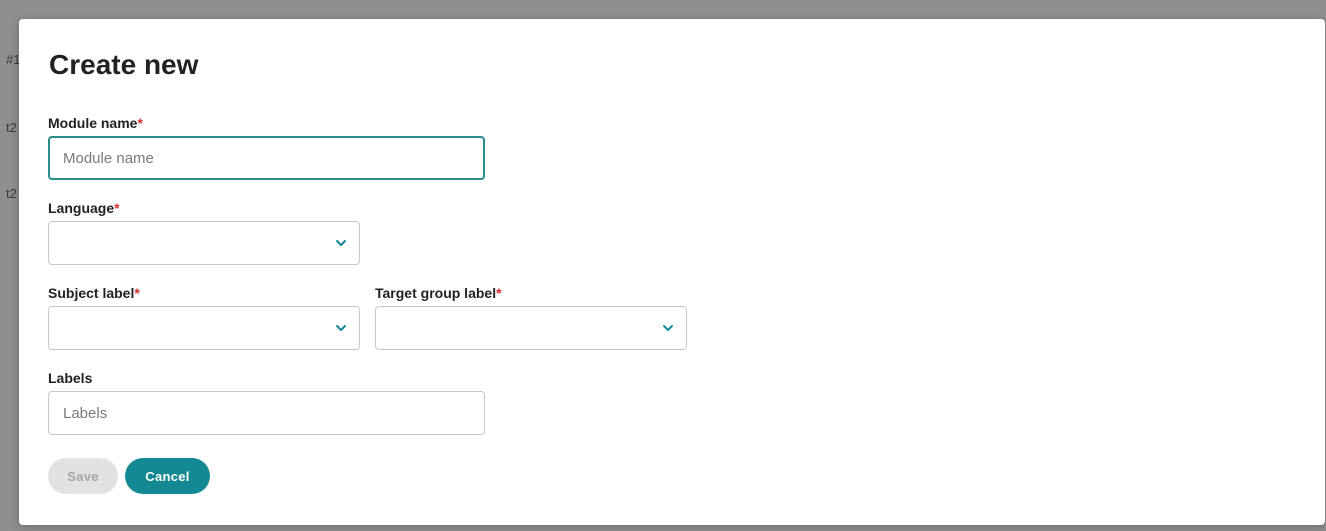  I want to click on labels-label: Labels, so click(70, 378).